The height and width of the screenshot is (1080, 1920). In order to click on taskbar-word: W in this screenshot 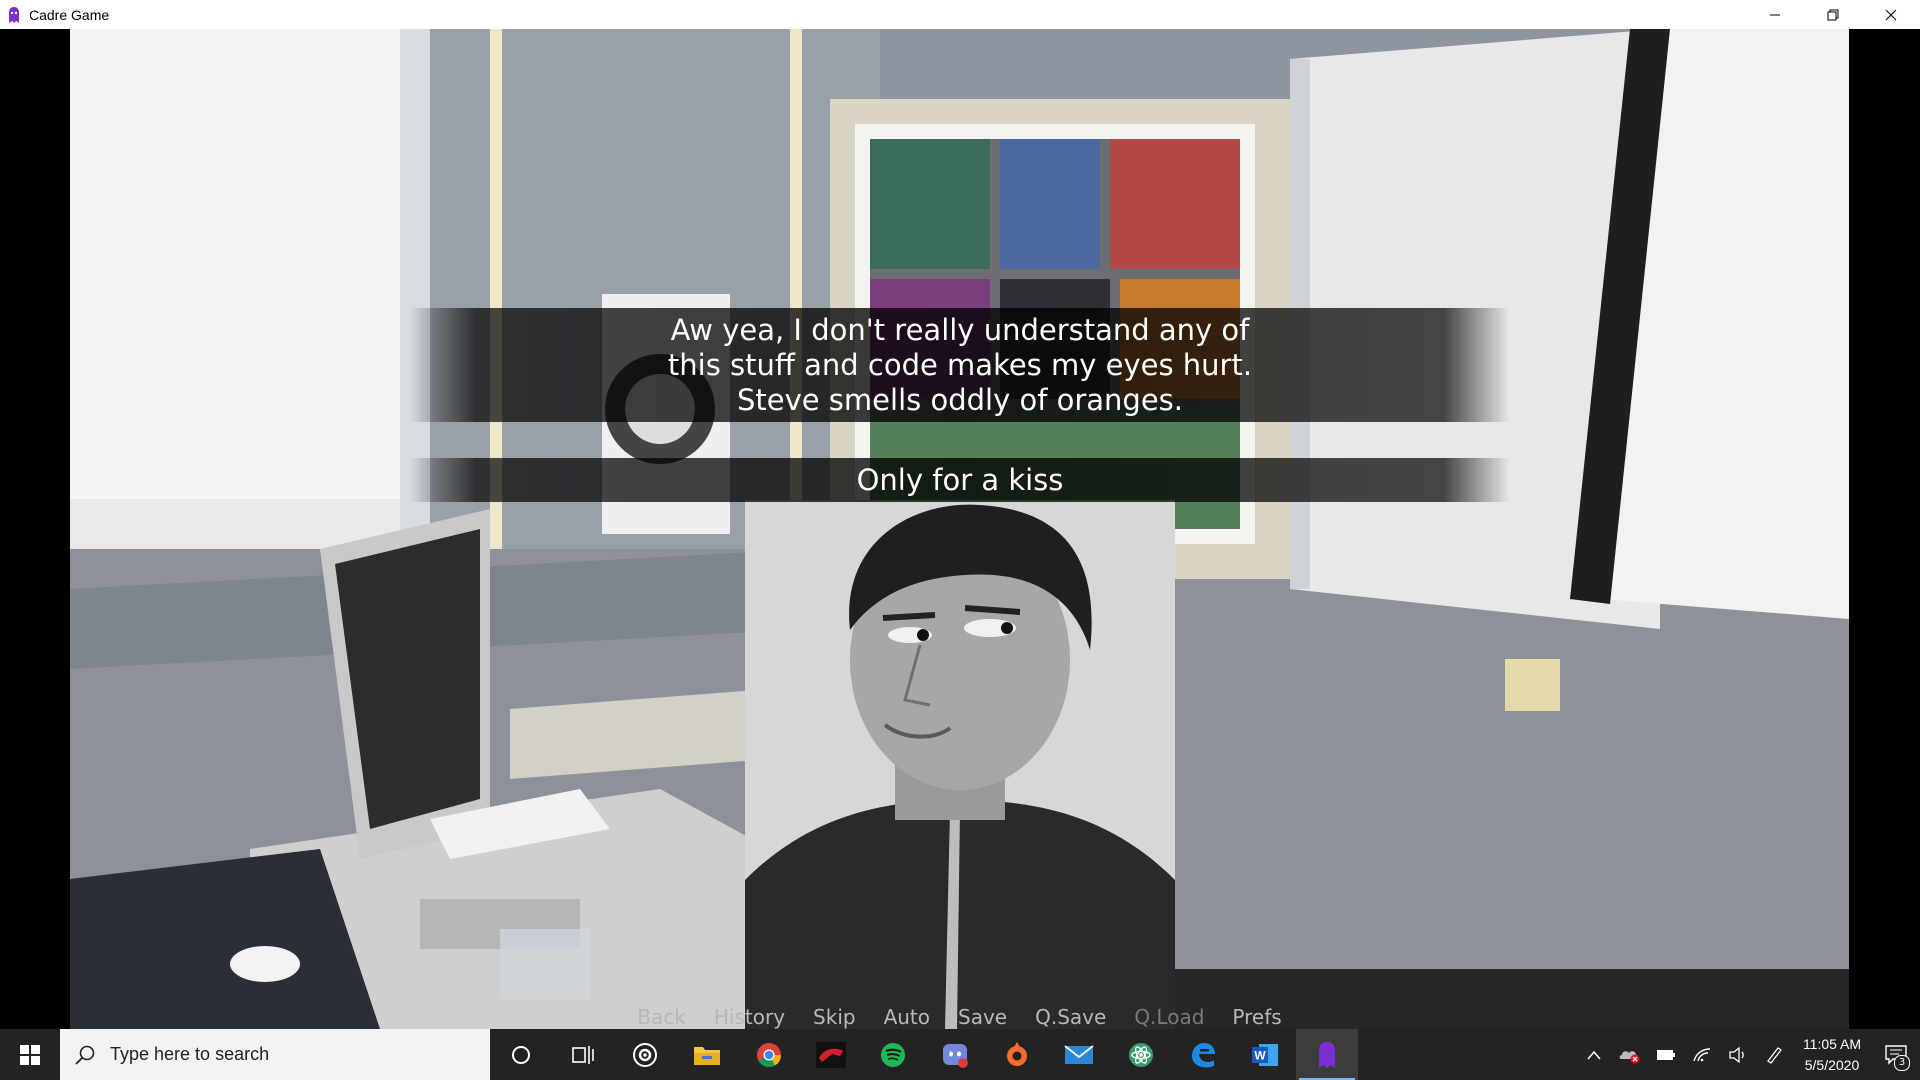, I will do `click(1265, 1054)`.